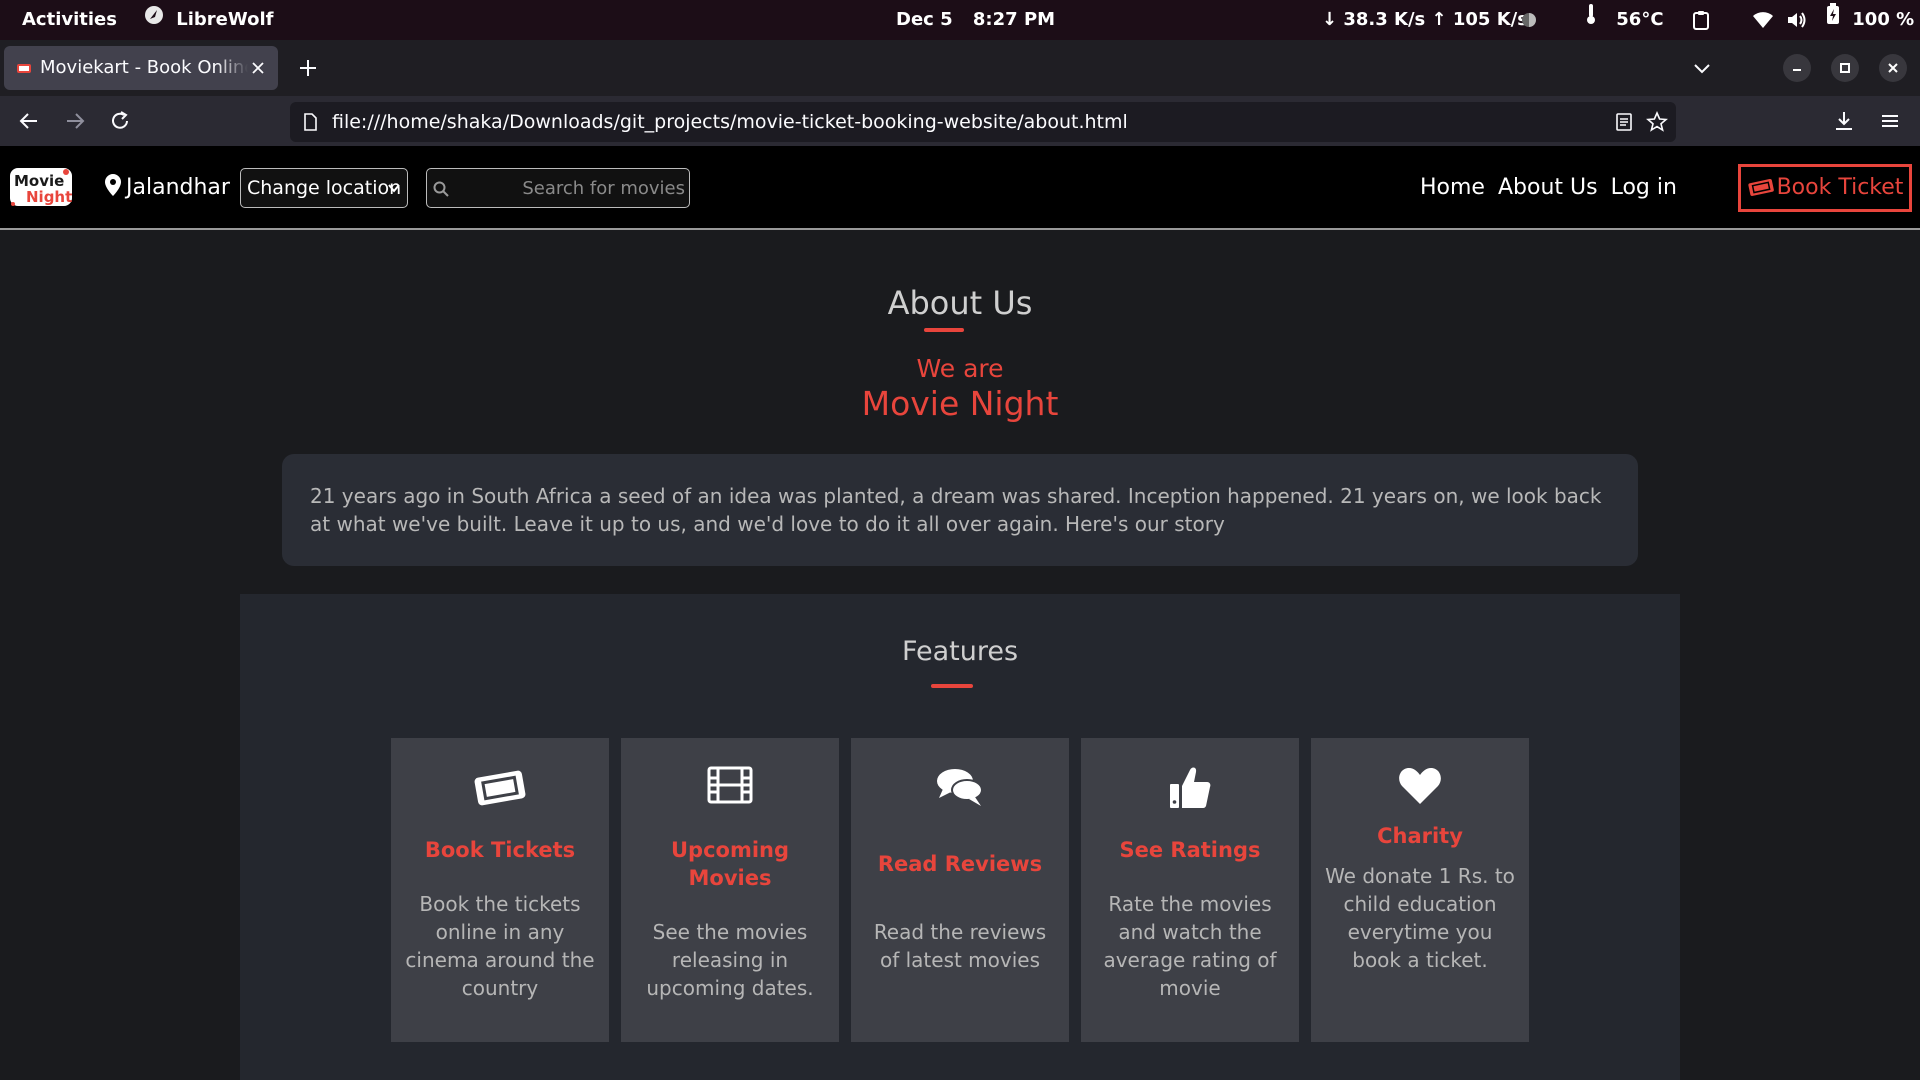 The image size is (1920, 1080). I want to click on battery-label: 100 %, so click(1883, 19).